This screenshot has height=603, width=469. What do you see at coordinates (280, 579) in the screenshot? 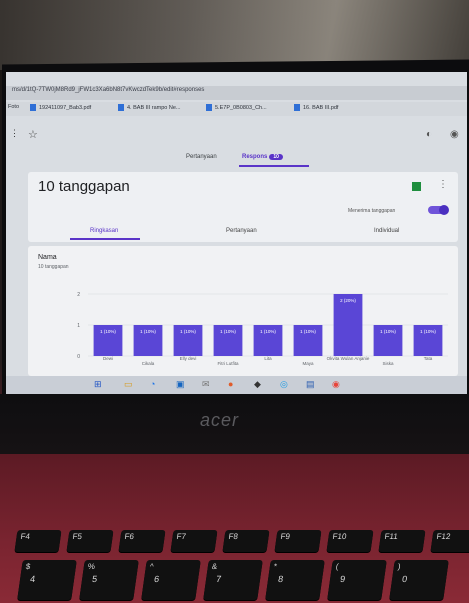
I see `key-digit: 8` at bounding box center [280, 579].